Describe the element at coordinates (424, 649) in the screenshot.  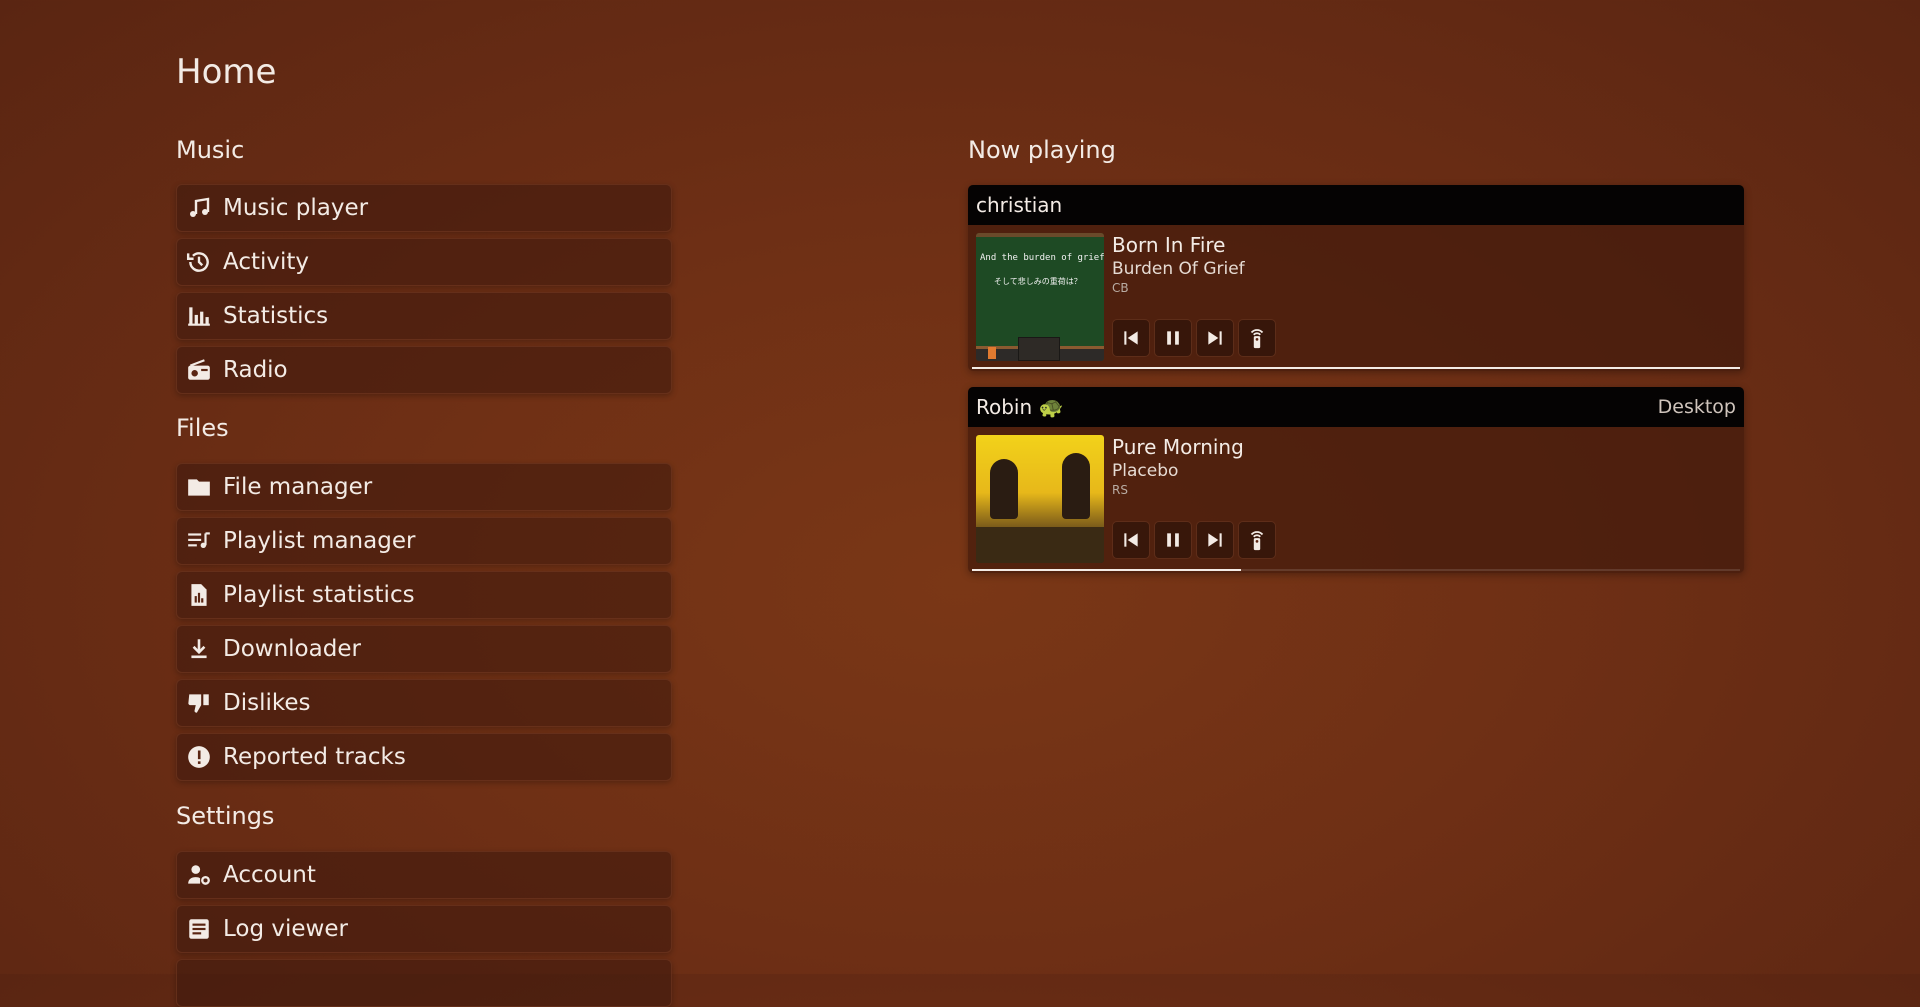
I see `menu-item-downloader: Downloader` at that location.